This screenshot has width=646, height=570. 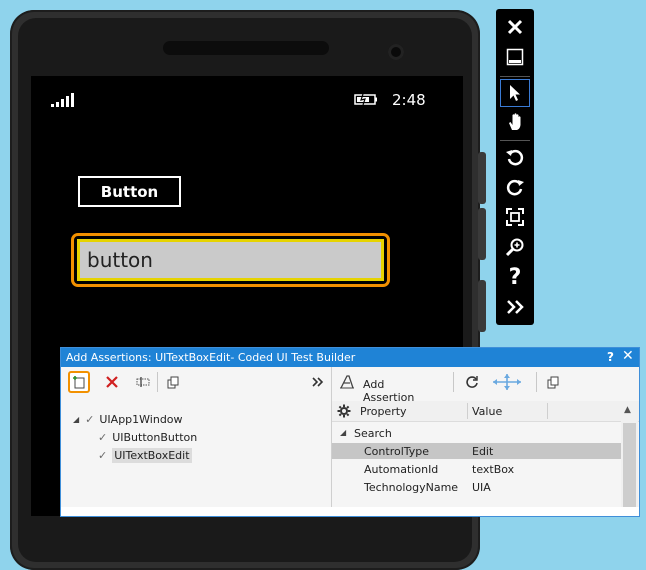 I want to click on property-grid-header: Property Value, so click(x=485, y=411).